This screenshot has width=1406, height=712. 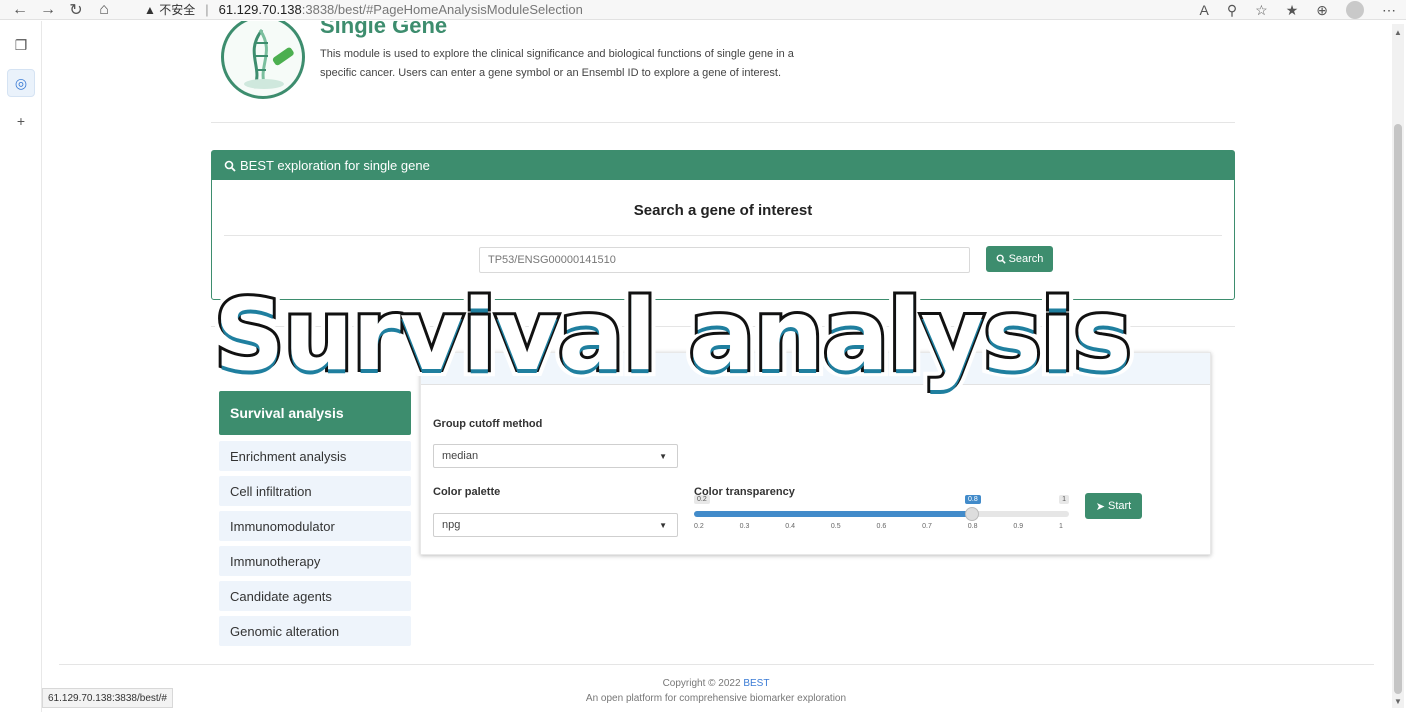 I want to click on slider-tick-label: 1, so click(x=1061, y=526).